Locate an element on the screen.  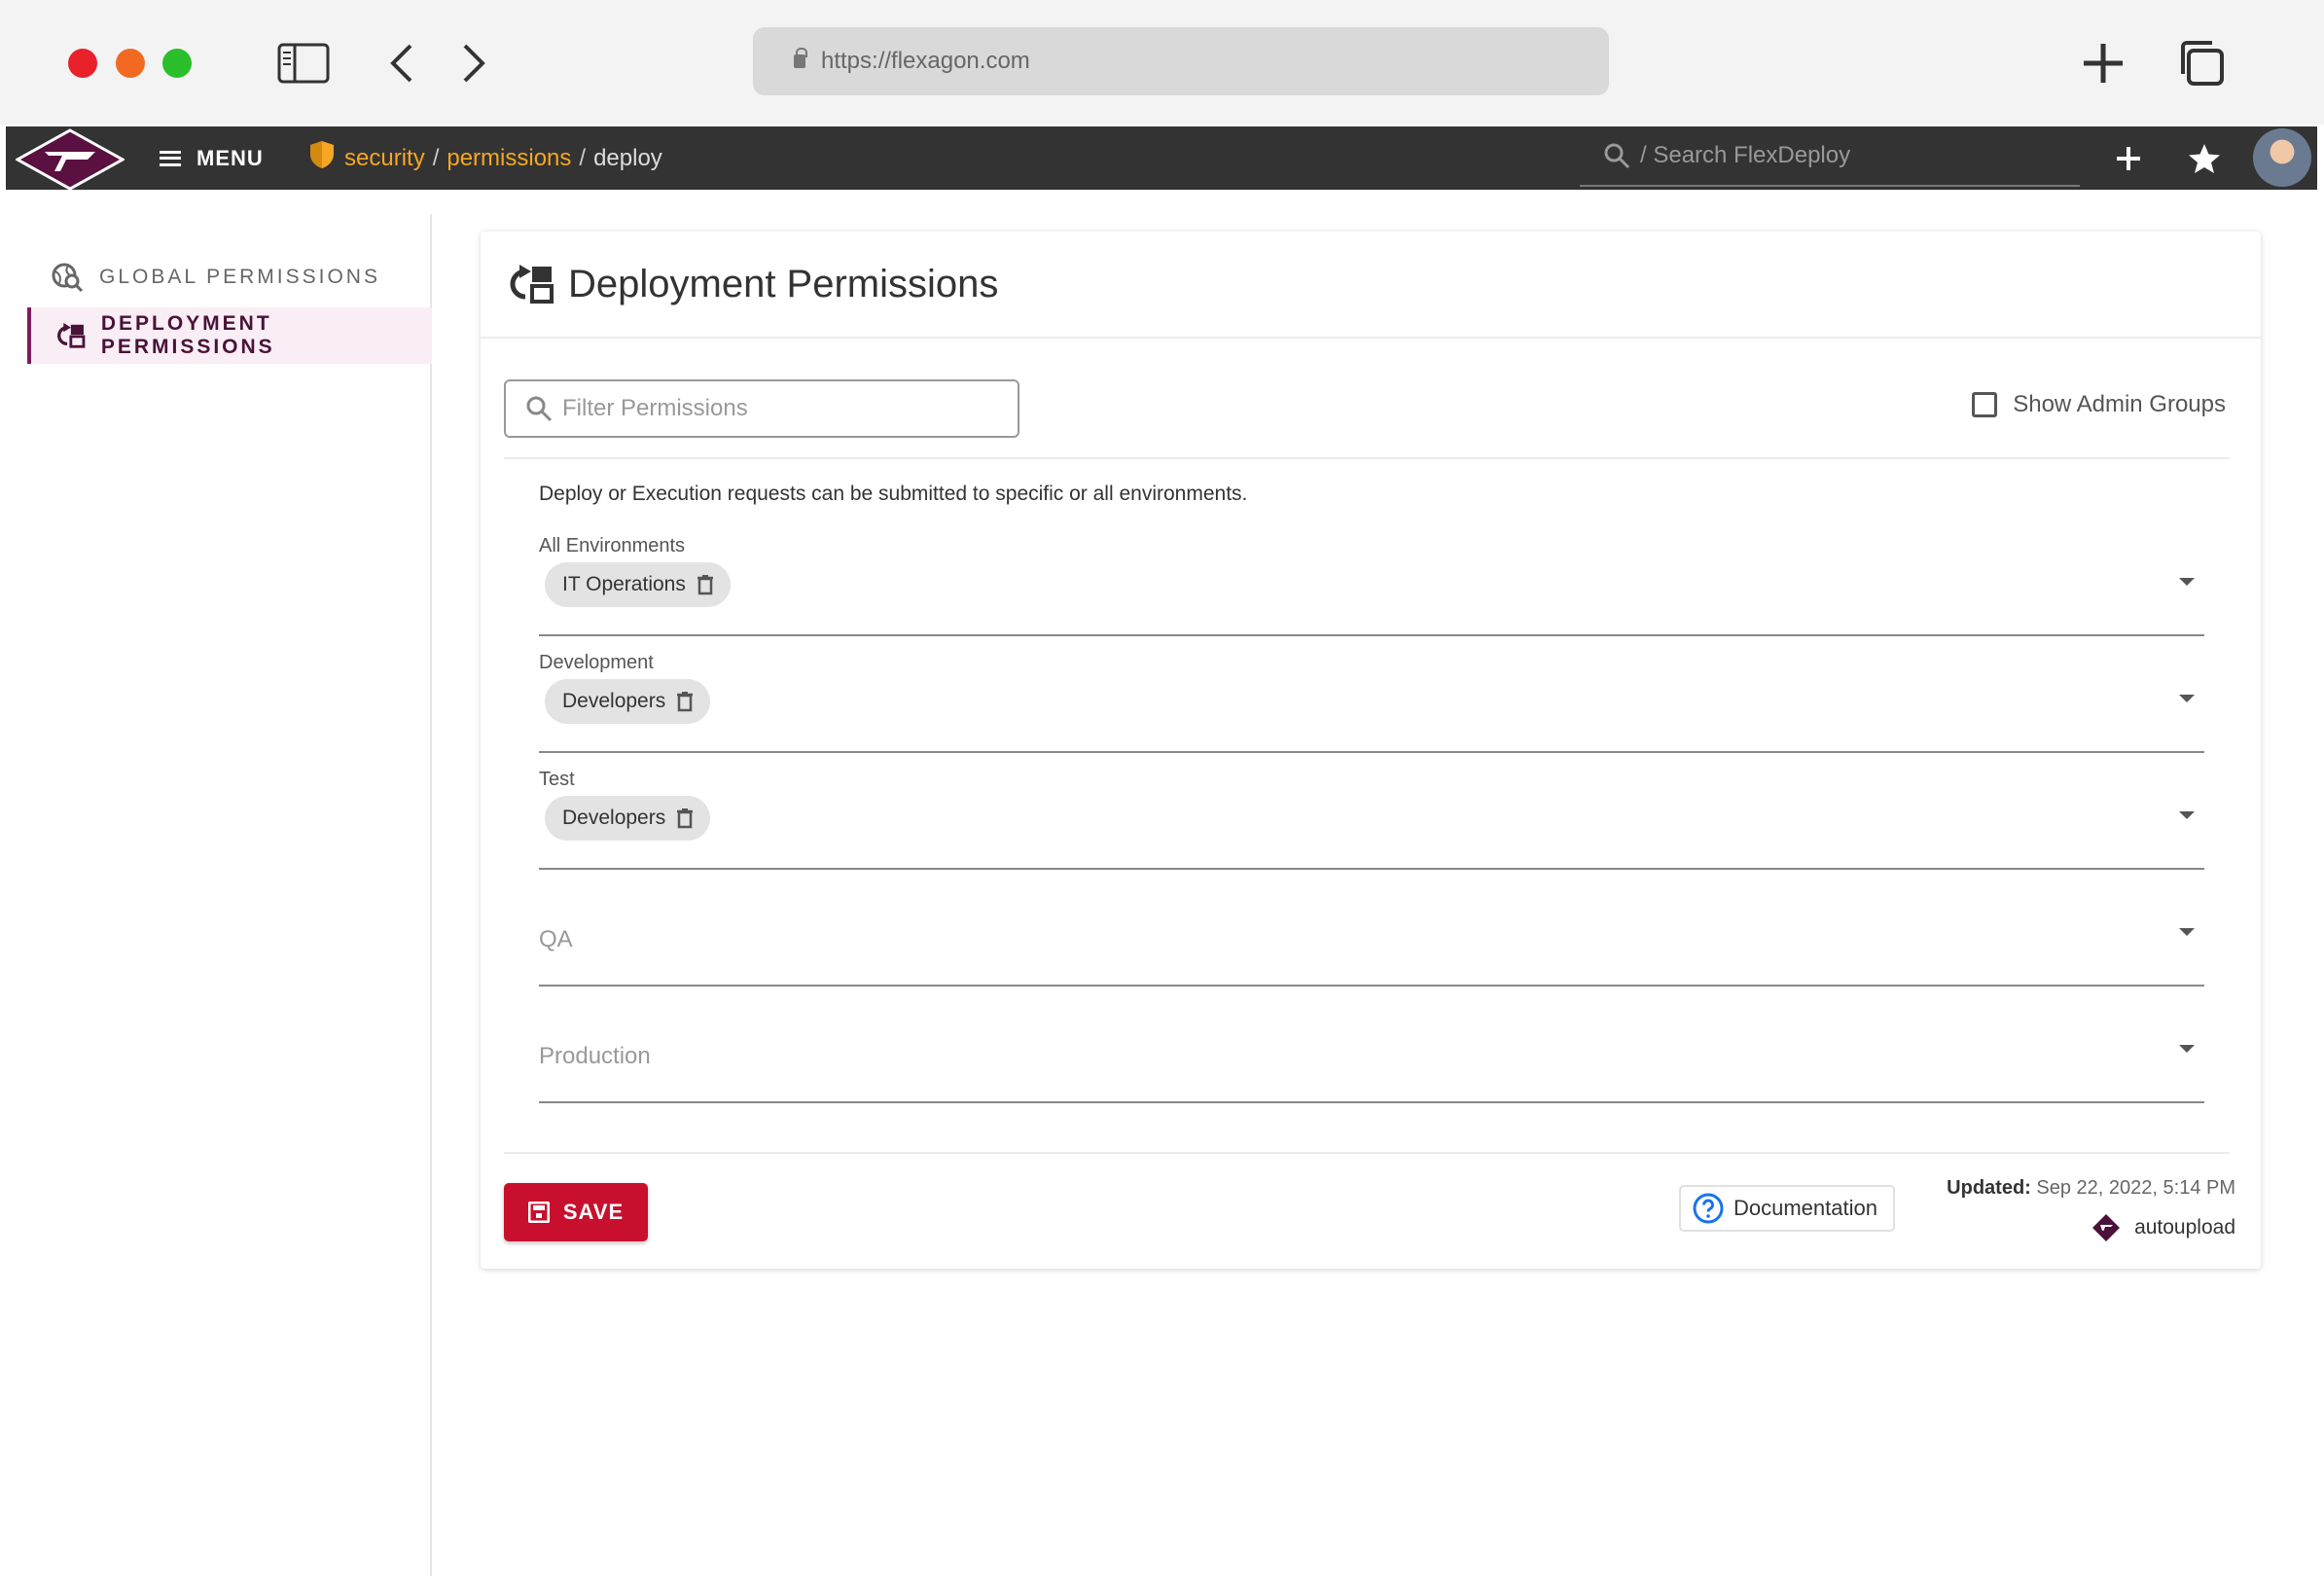
group-chip-label: IT Operations is located at coordinates (624, 584).